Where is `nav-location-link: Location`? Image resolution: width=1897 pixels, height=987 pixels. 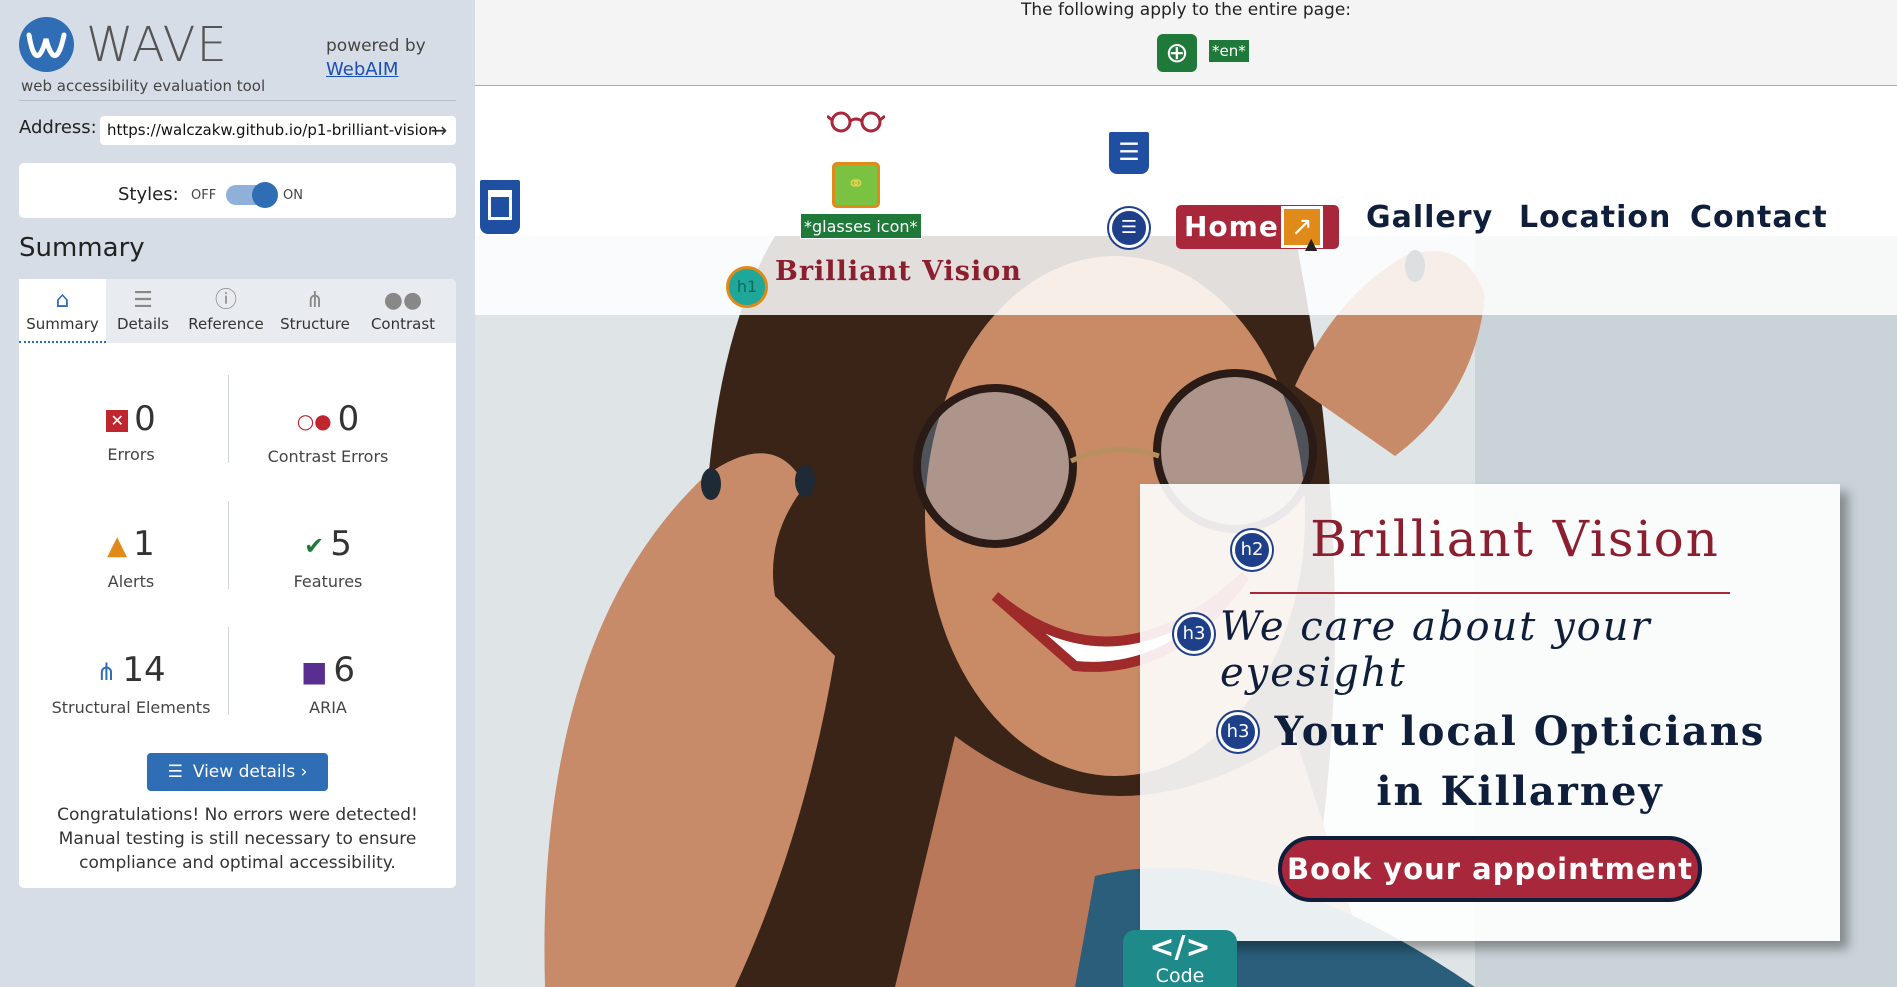 nav-location-link: Location is located at coordinates (1595, 217).